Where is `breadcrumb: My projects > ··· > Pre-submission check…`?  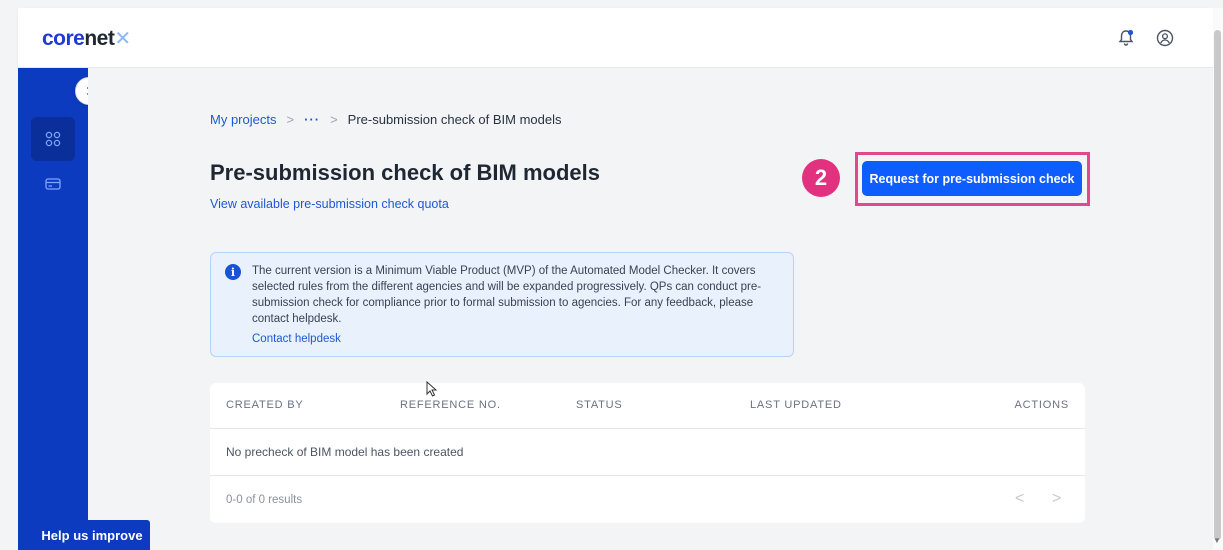
breadcrumb: My projects > ··· > Pre-submission check… is located at coordinates (386, 119).